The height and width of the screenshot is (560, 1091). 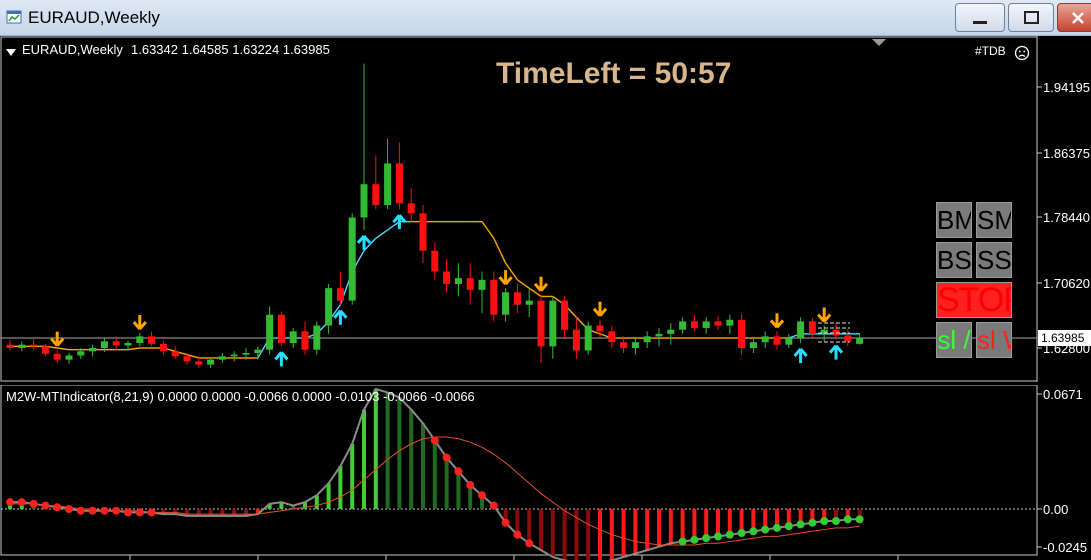 I want to click on window-title: EURAUD,Weekly, so click(x=94, y=17).